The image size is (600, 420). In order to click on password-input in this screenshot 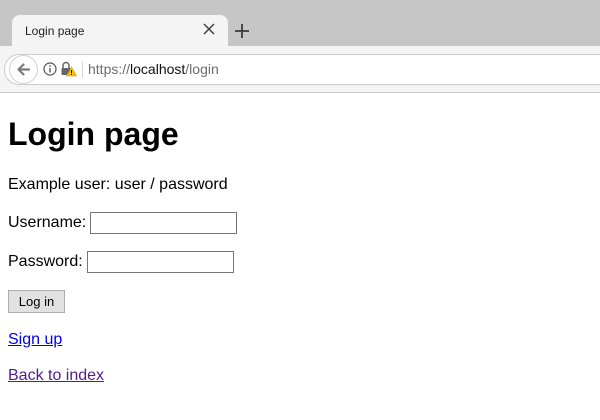, I will do `click(160, 262)`.